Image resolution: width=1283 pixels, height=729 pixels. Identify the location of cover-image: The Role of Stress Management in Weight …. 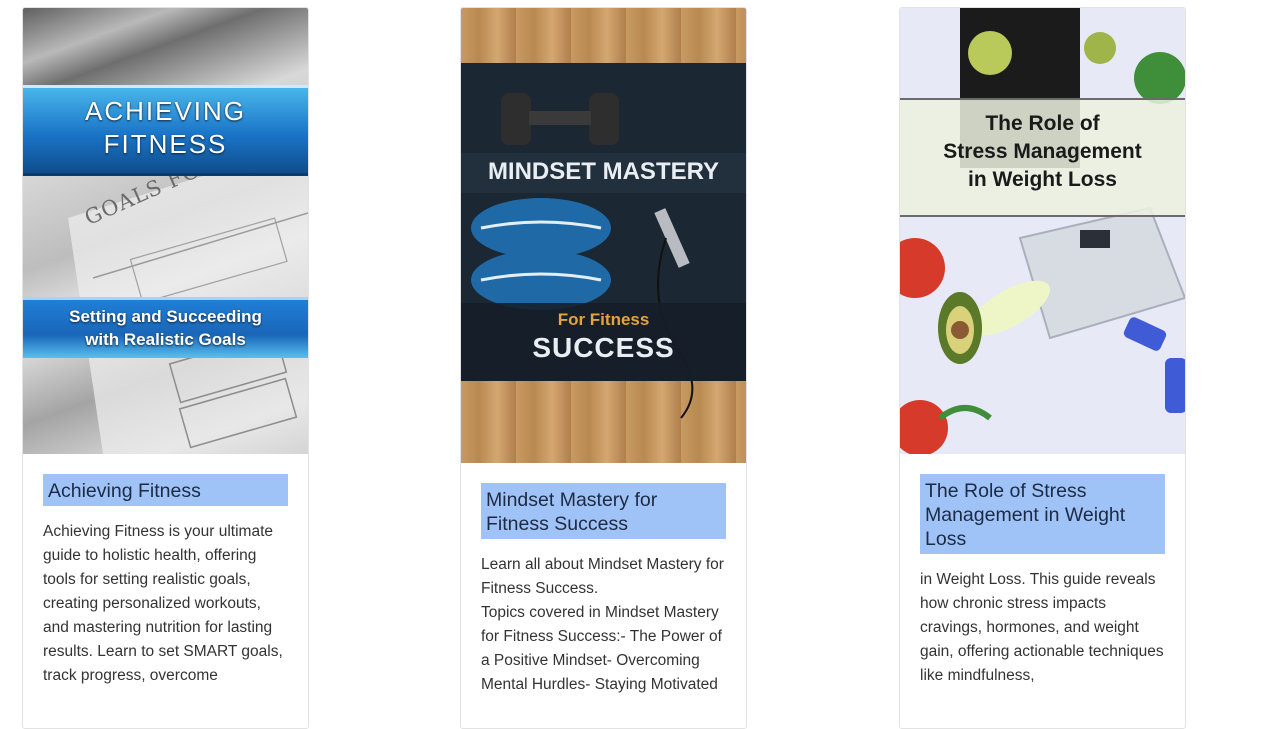
(1042, 231).